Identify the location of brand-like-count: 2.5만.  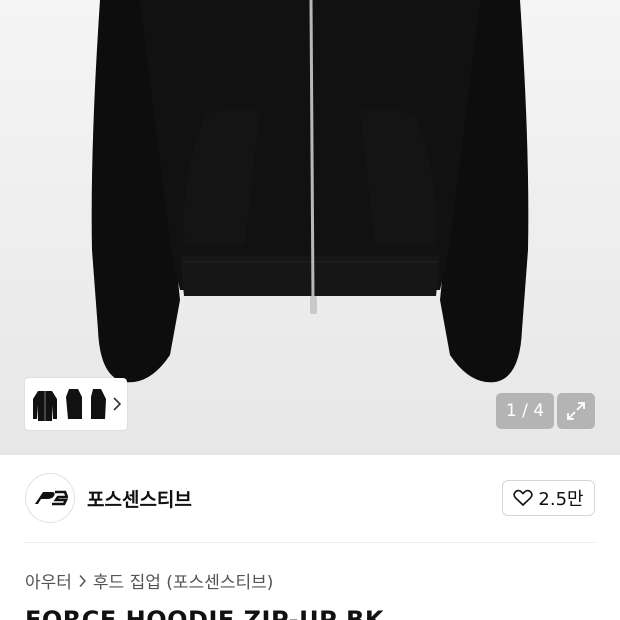
(561, 499).